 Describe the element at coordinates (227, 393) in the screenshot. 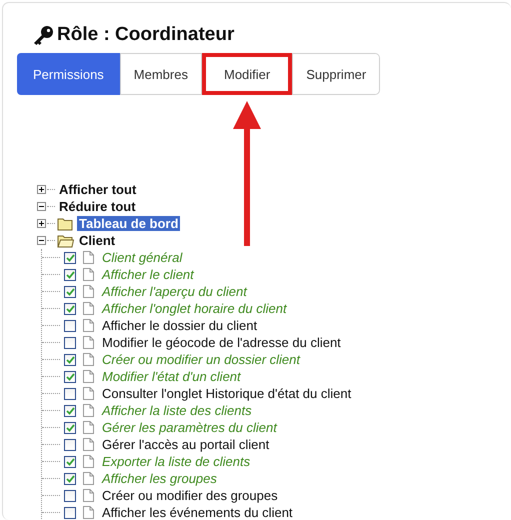

I see `permission-label: Consulter l'onglet Historique d'état du client` at that location.